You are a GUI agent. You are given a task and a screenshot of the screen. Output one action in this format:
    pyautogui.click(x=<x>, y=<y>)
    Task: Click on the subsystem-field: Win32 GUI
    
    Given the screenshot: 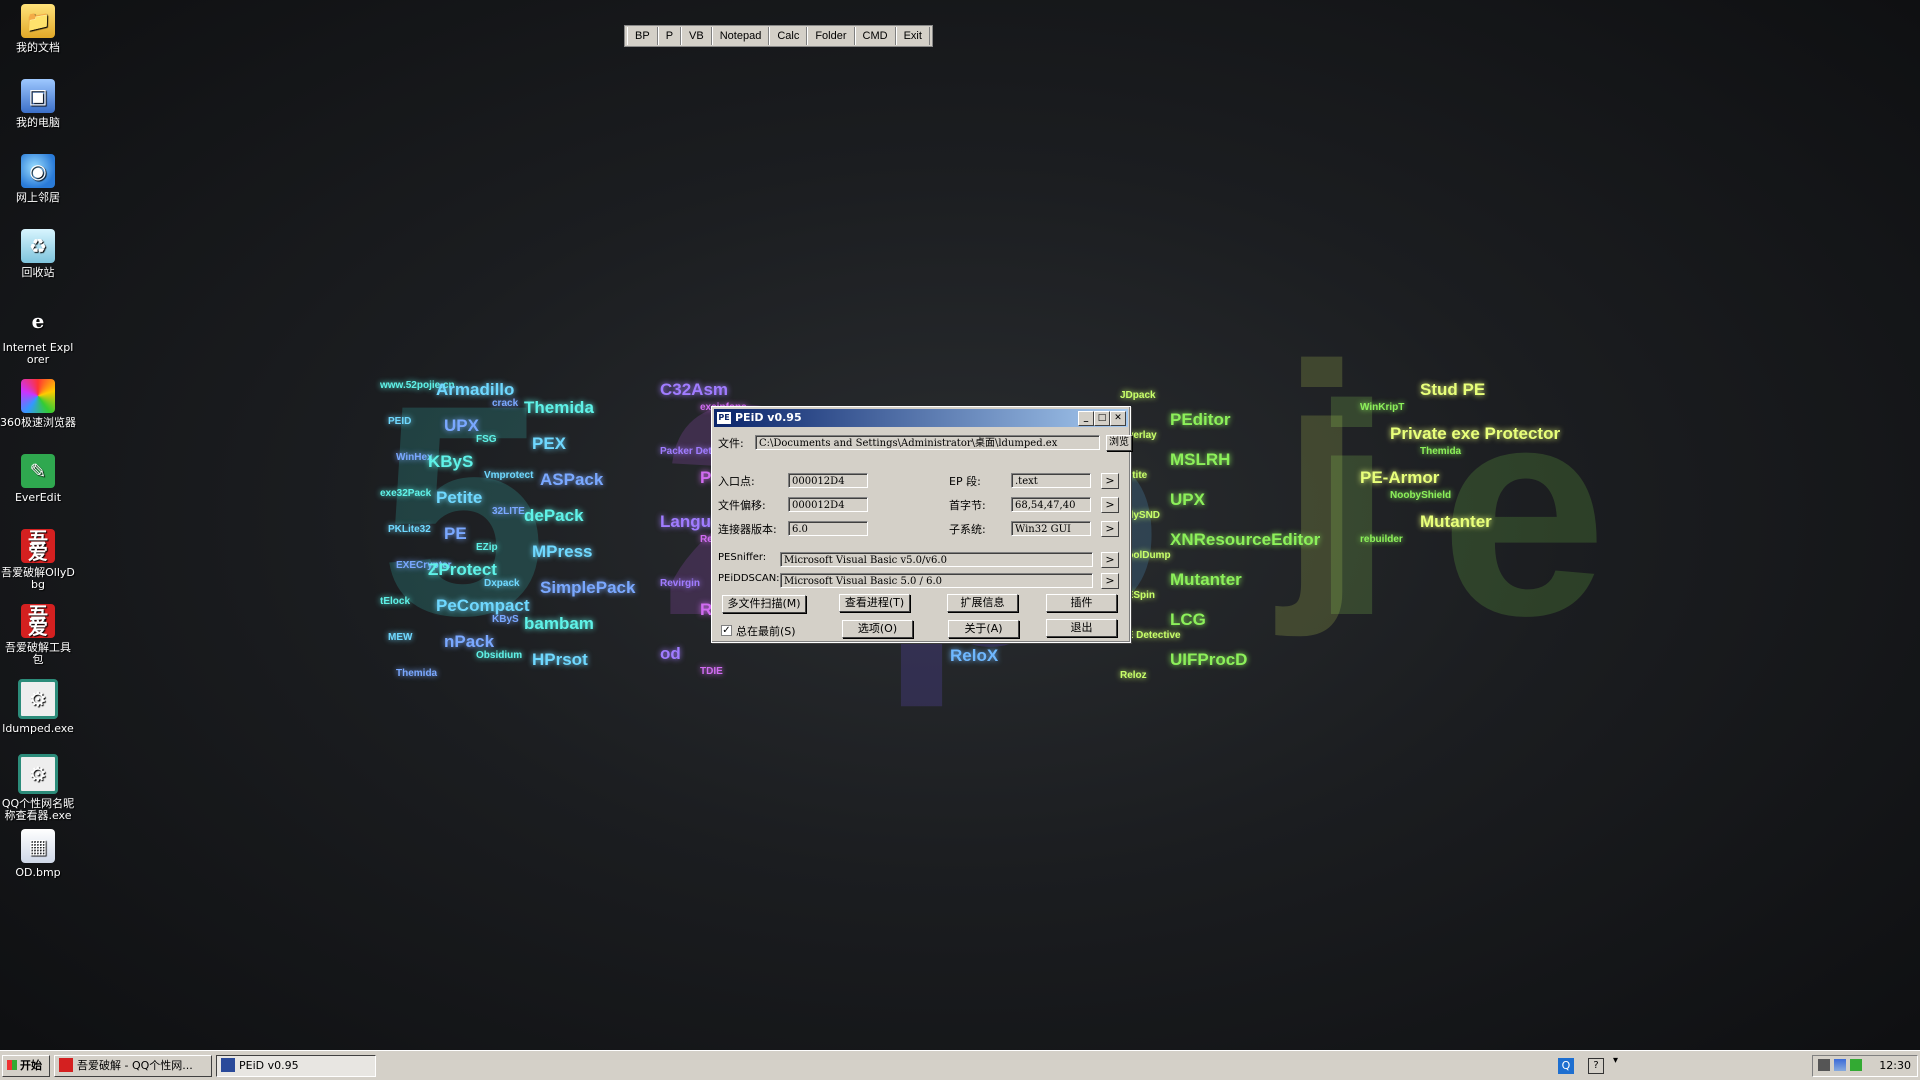 What is the action you would take?
    pyautogui.click(x=1051, y=528)
    